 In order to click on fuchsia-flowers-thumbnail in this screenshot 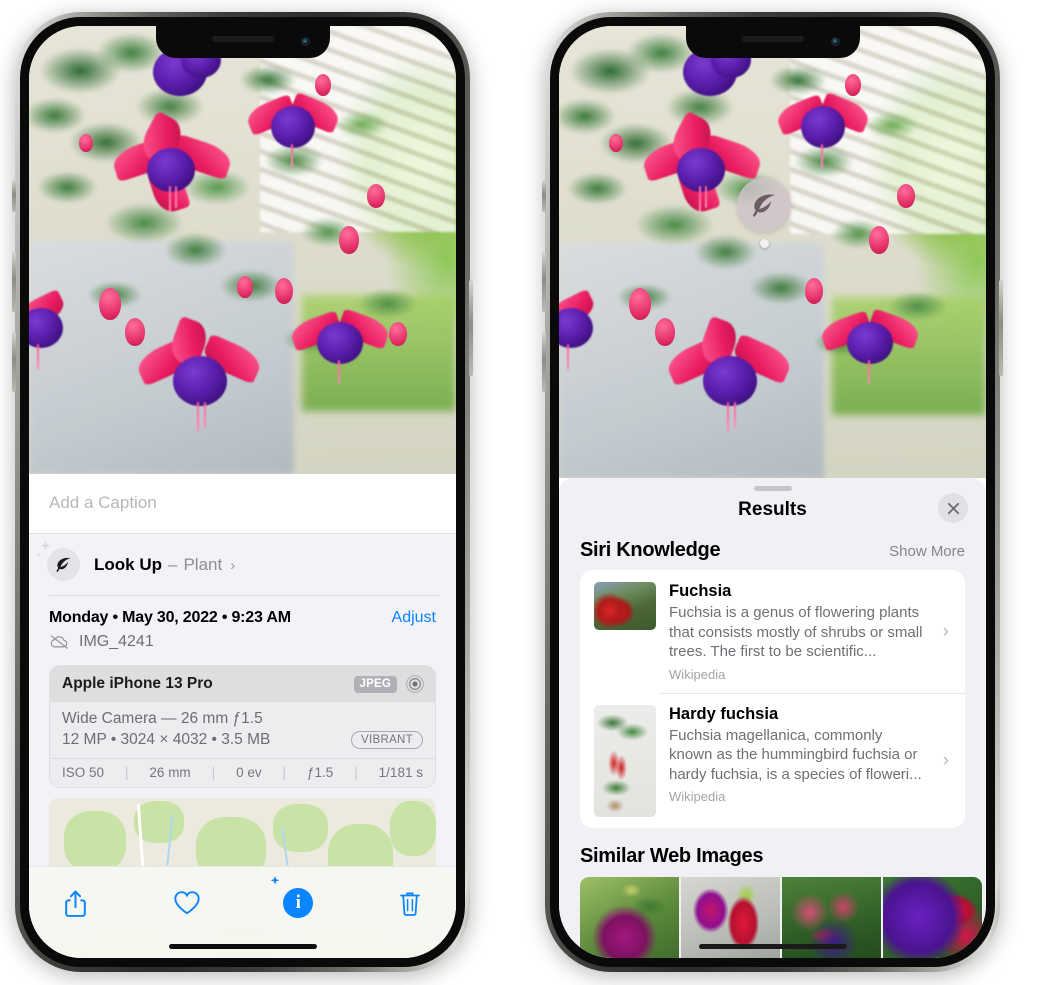, I will do `click(625, 606)`.